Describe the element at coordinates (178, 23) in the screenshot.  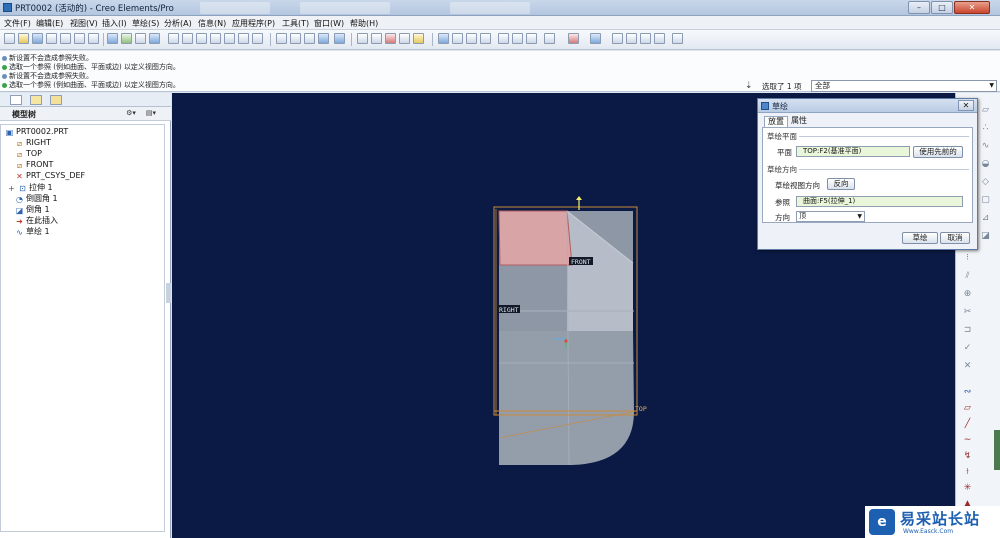
I see `menu-analysis: 分析(A)` at that location.